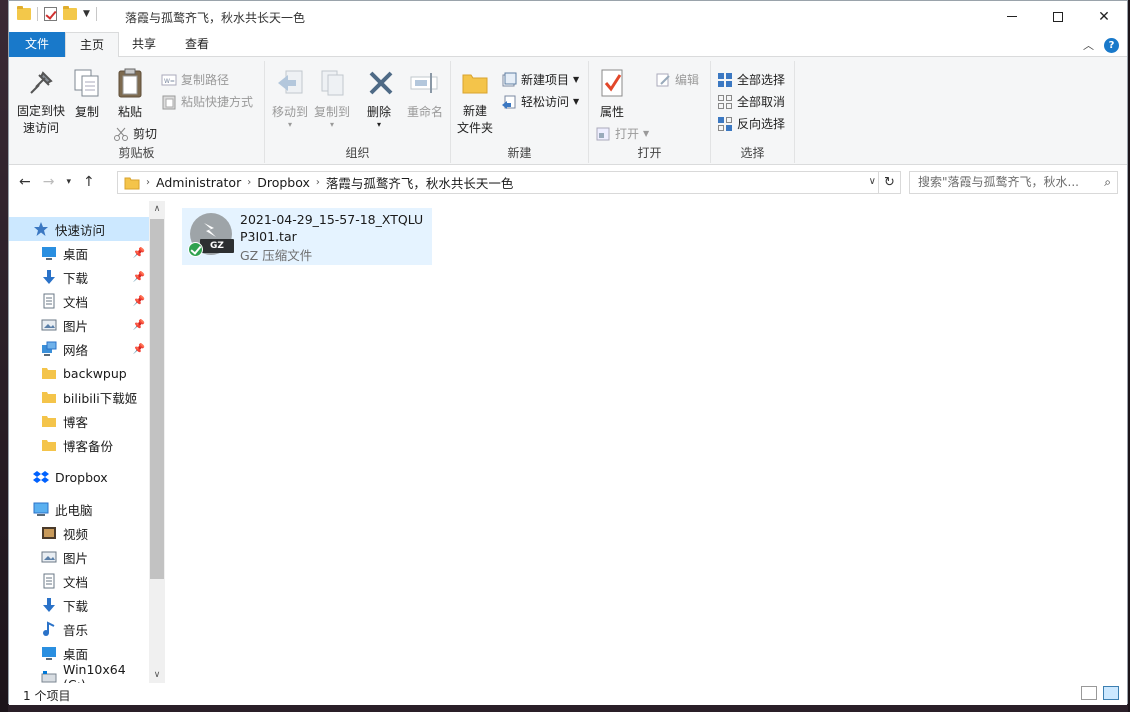 The image size is (1130, 712). I want to click on select-none-button: 全部取消, so click(751, 101).